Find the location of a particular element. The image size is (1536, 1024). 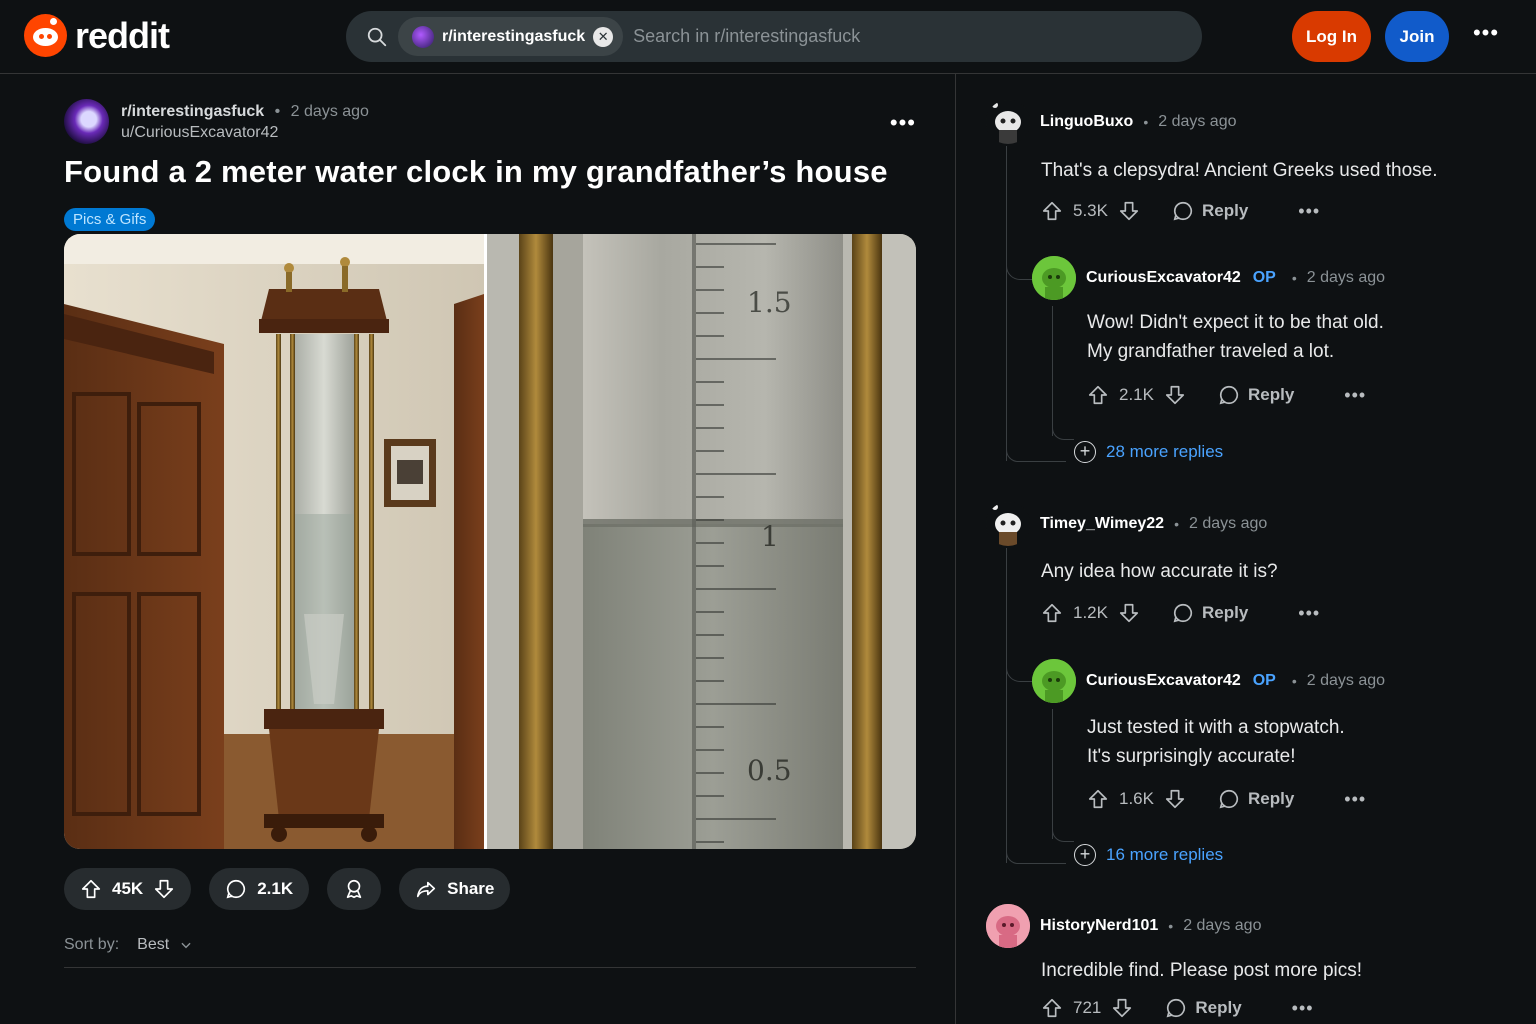

vote-count: 1.2K is located at coordinates (1090, 612).